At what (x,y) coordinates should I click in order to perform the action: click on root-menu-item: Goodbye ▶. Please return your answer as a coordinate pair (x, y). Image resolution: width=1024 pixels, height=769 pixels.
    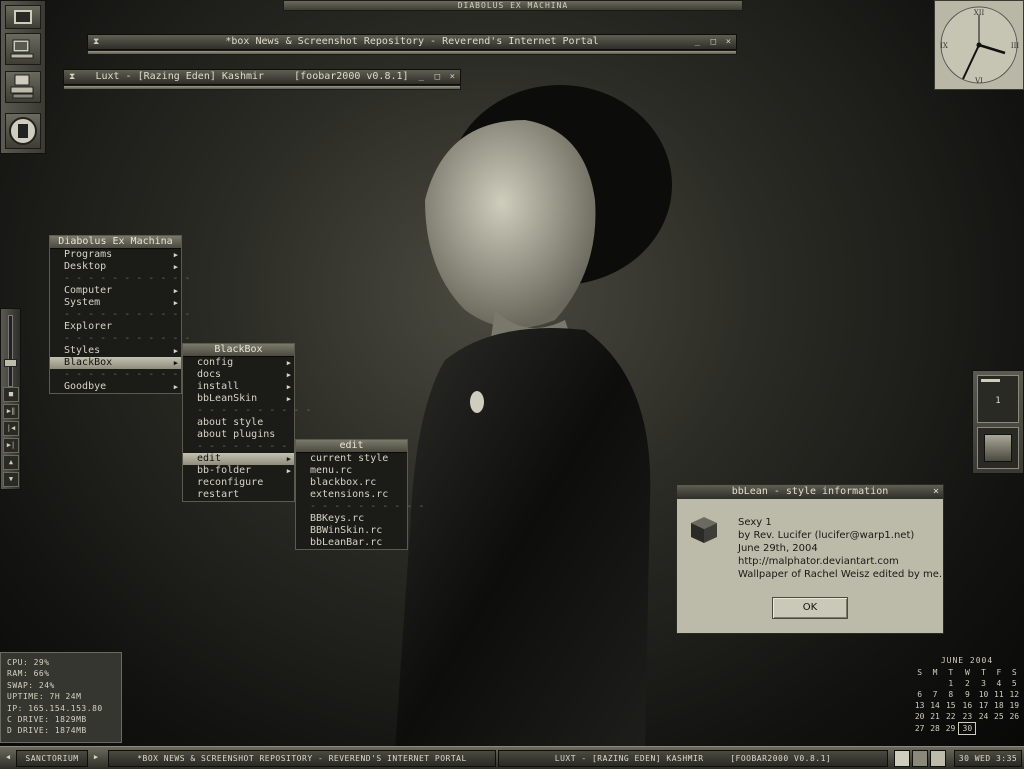
    Looking at the image, I should click on (115, 387).